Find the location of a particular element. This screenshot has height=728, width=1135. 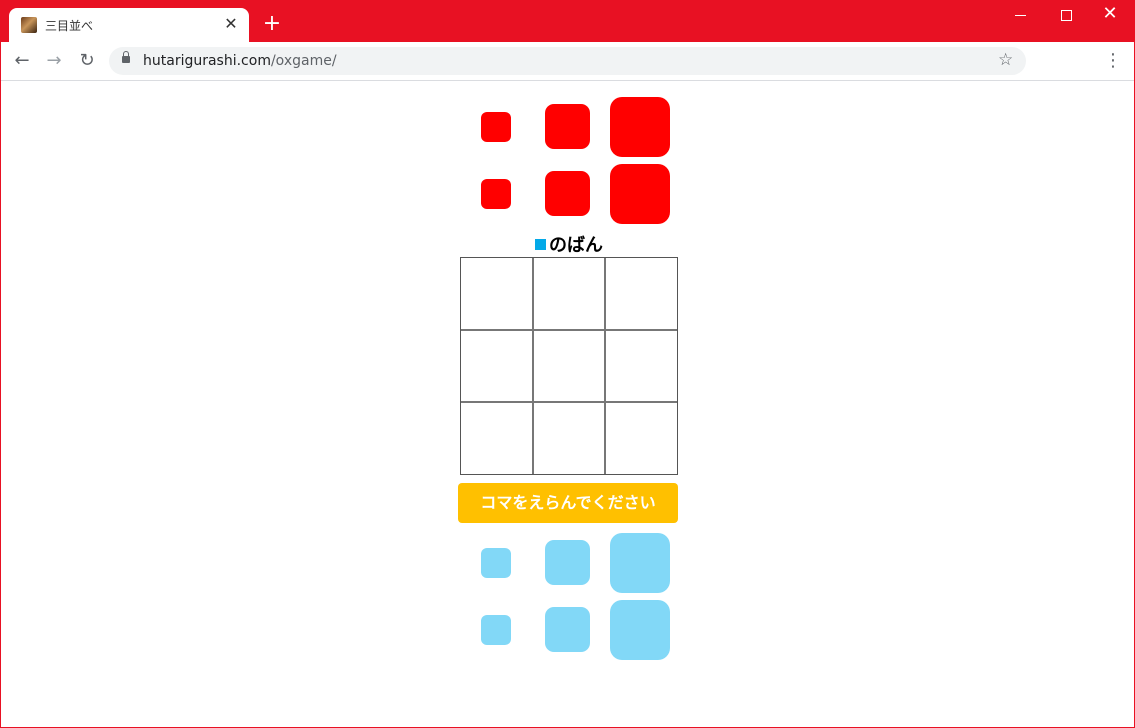

url-text: hutarigurashi.com/oxgame/ is located at coordinates (240, 61).